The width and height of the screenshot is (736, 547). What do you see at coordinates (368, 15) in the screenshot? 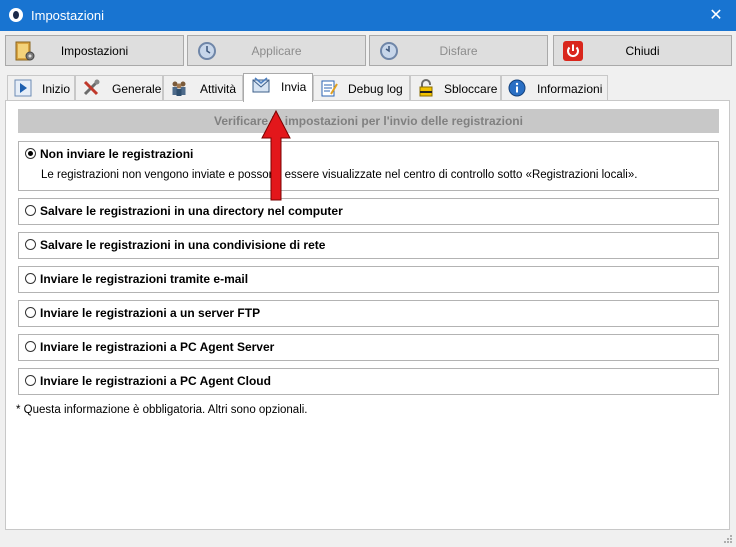
I see `title-bar: Impostazioni ✕` at bounding box center [368, 15].